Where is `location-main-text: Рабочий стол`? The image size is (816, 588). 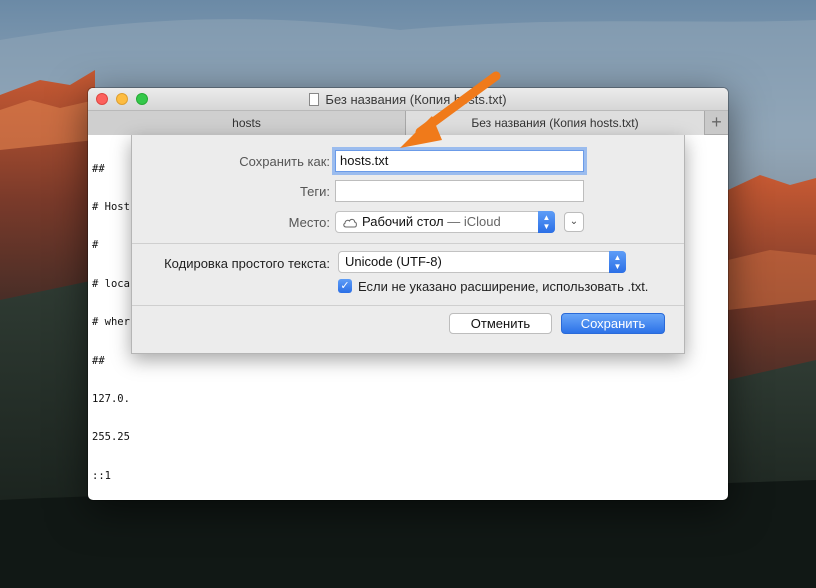
location-main-text: Рабочий стол is located at coordinates (403, 221).